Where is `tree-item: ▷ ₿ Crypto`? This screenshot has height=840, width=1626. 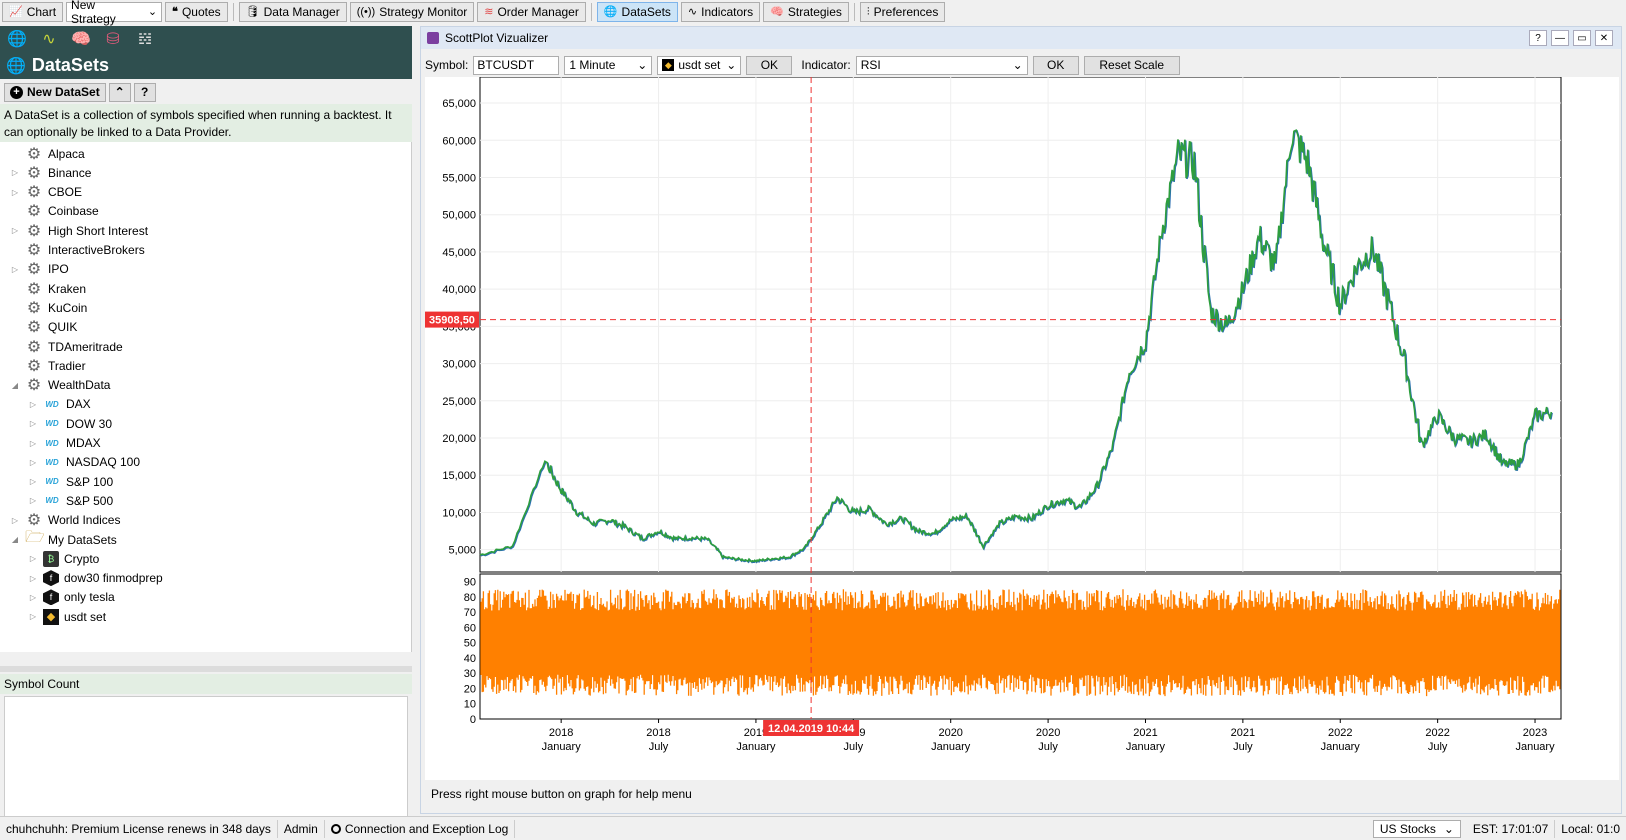
tree-item: ▷ ₿ Crypto is located at coordinates (63, 558).